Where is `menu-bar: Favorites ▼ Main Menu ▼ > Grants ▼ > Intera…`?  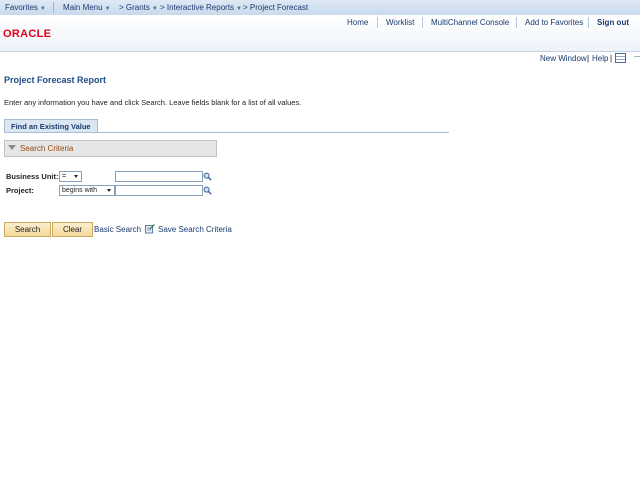 menu-bar: Favorites ▼ Main Menu ▼ > Grants ▼ > Intera… is located at coordinates (320, 8).